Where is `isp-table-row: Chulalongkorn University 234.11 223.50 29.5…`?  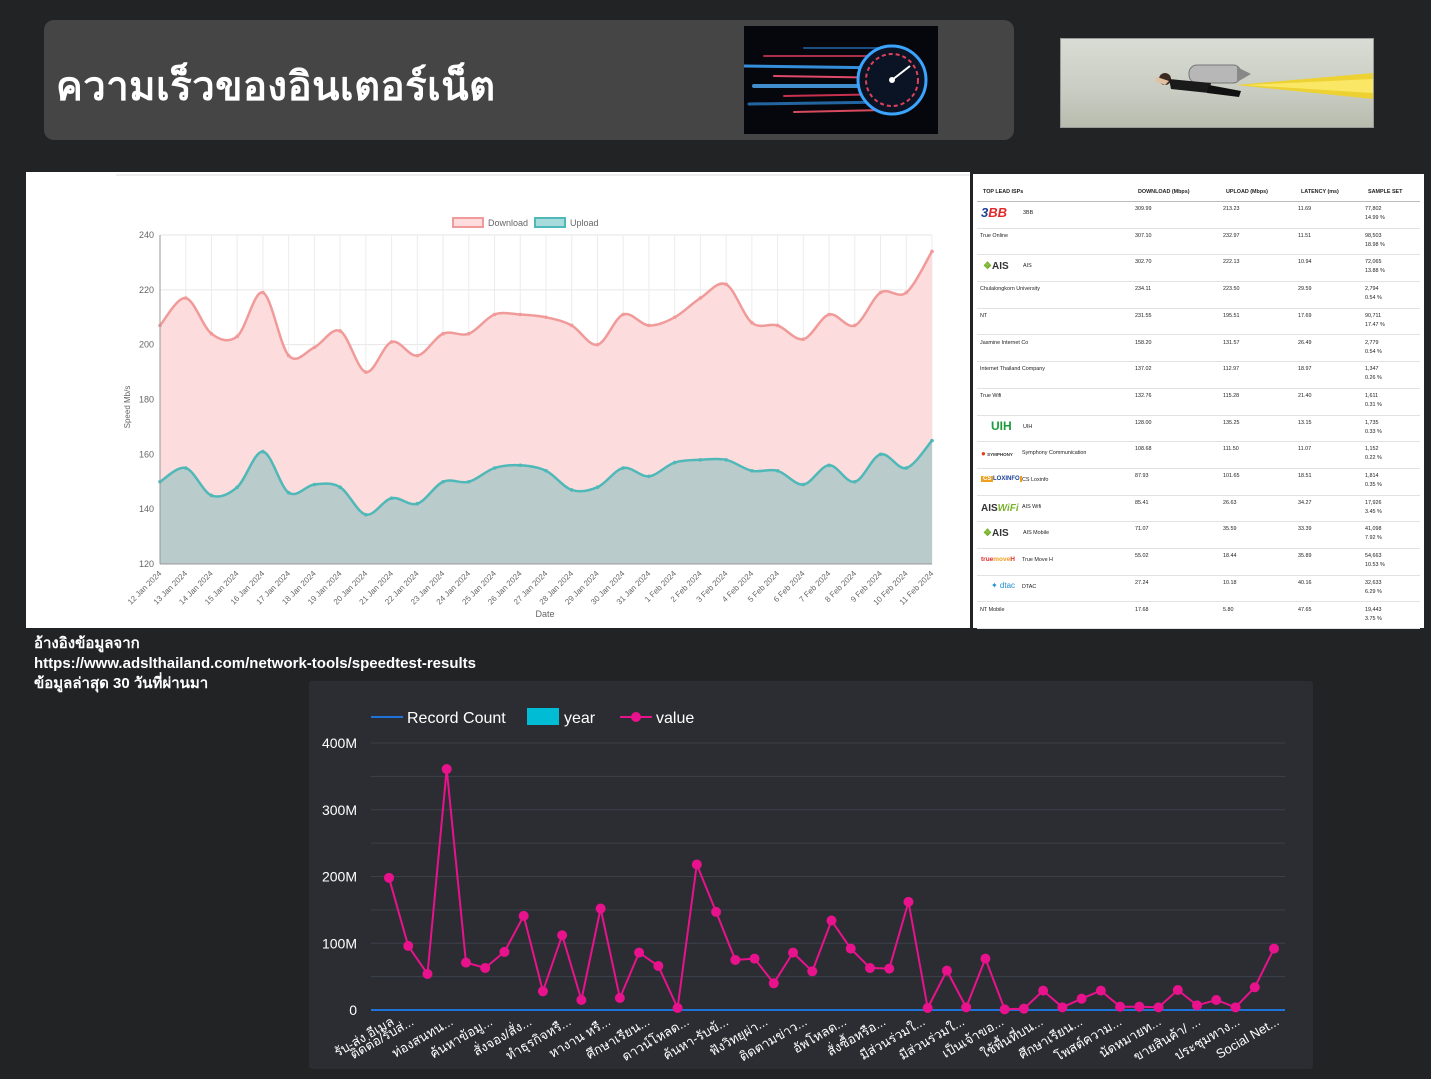
isp-table-row: Chulalongkorn University 234.11 223.50 29.5… is located at coordinates (1198, 295).